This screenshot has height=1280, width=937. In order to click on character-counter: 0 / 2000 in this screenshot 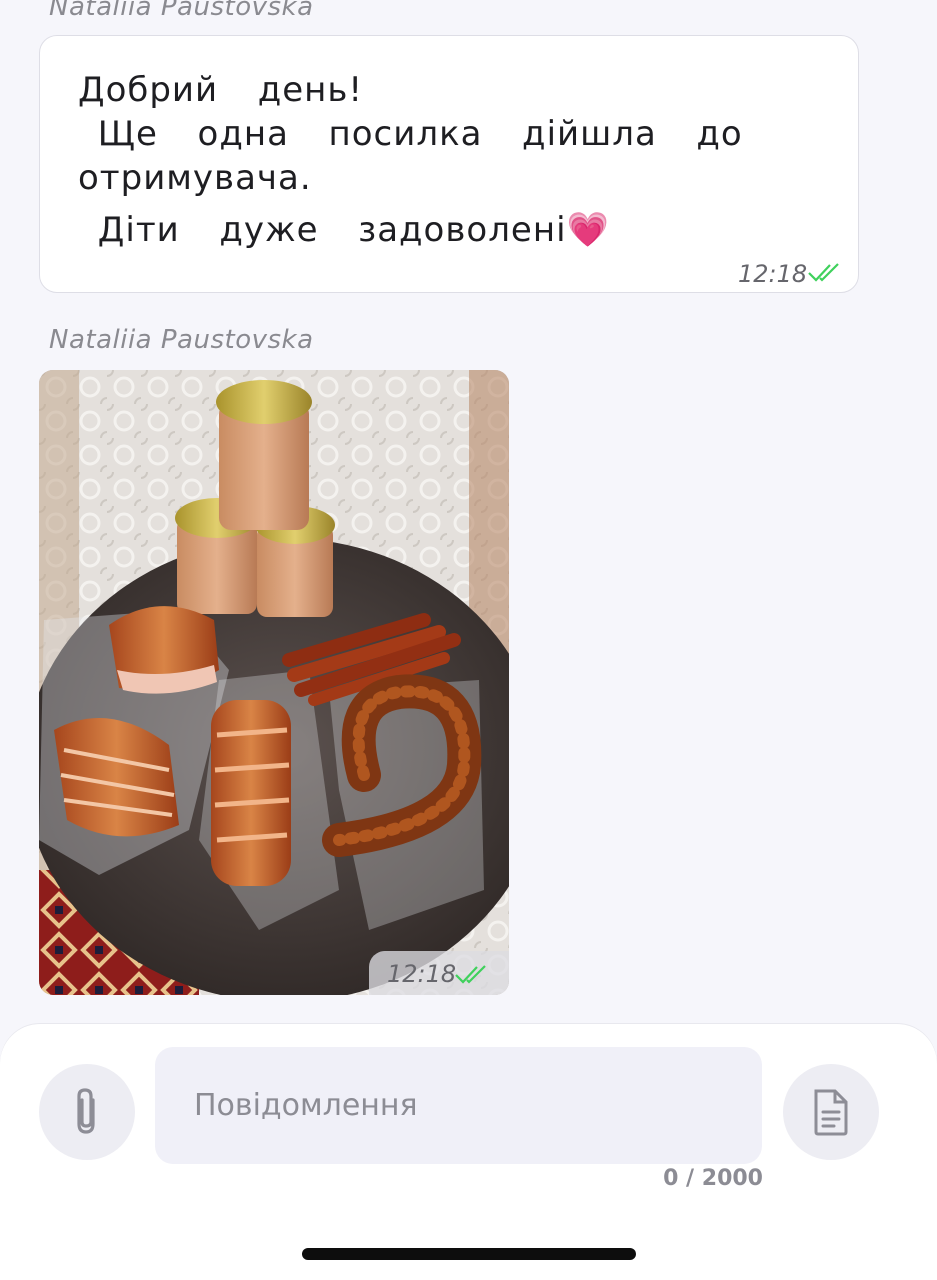, I will do `click(713, 1178)`.